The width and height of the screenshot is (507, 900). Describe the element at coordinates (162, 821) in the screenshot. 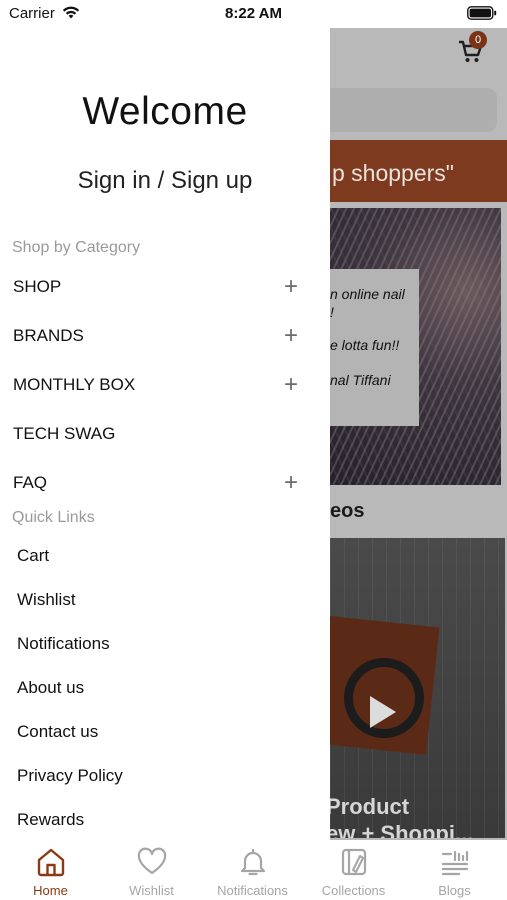

I see `quick-link-rewards: Rewards` at that location.